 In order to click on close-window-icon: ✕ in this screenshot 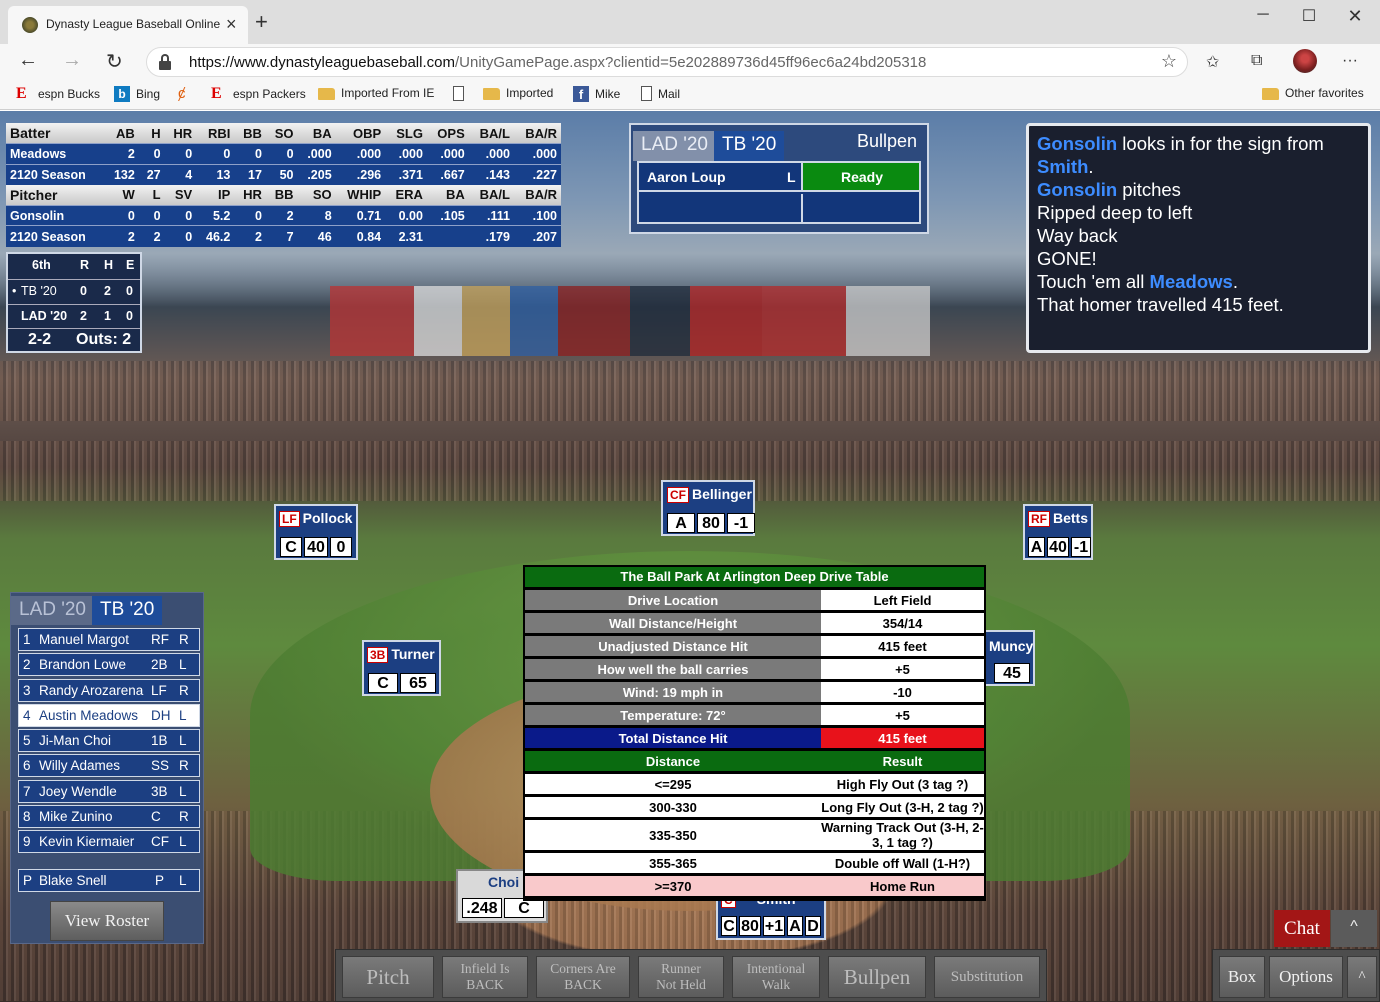, I will do `click(1355, 16)`.